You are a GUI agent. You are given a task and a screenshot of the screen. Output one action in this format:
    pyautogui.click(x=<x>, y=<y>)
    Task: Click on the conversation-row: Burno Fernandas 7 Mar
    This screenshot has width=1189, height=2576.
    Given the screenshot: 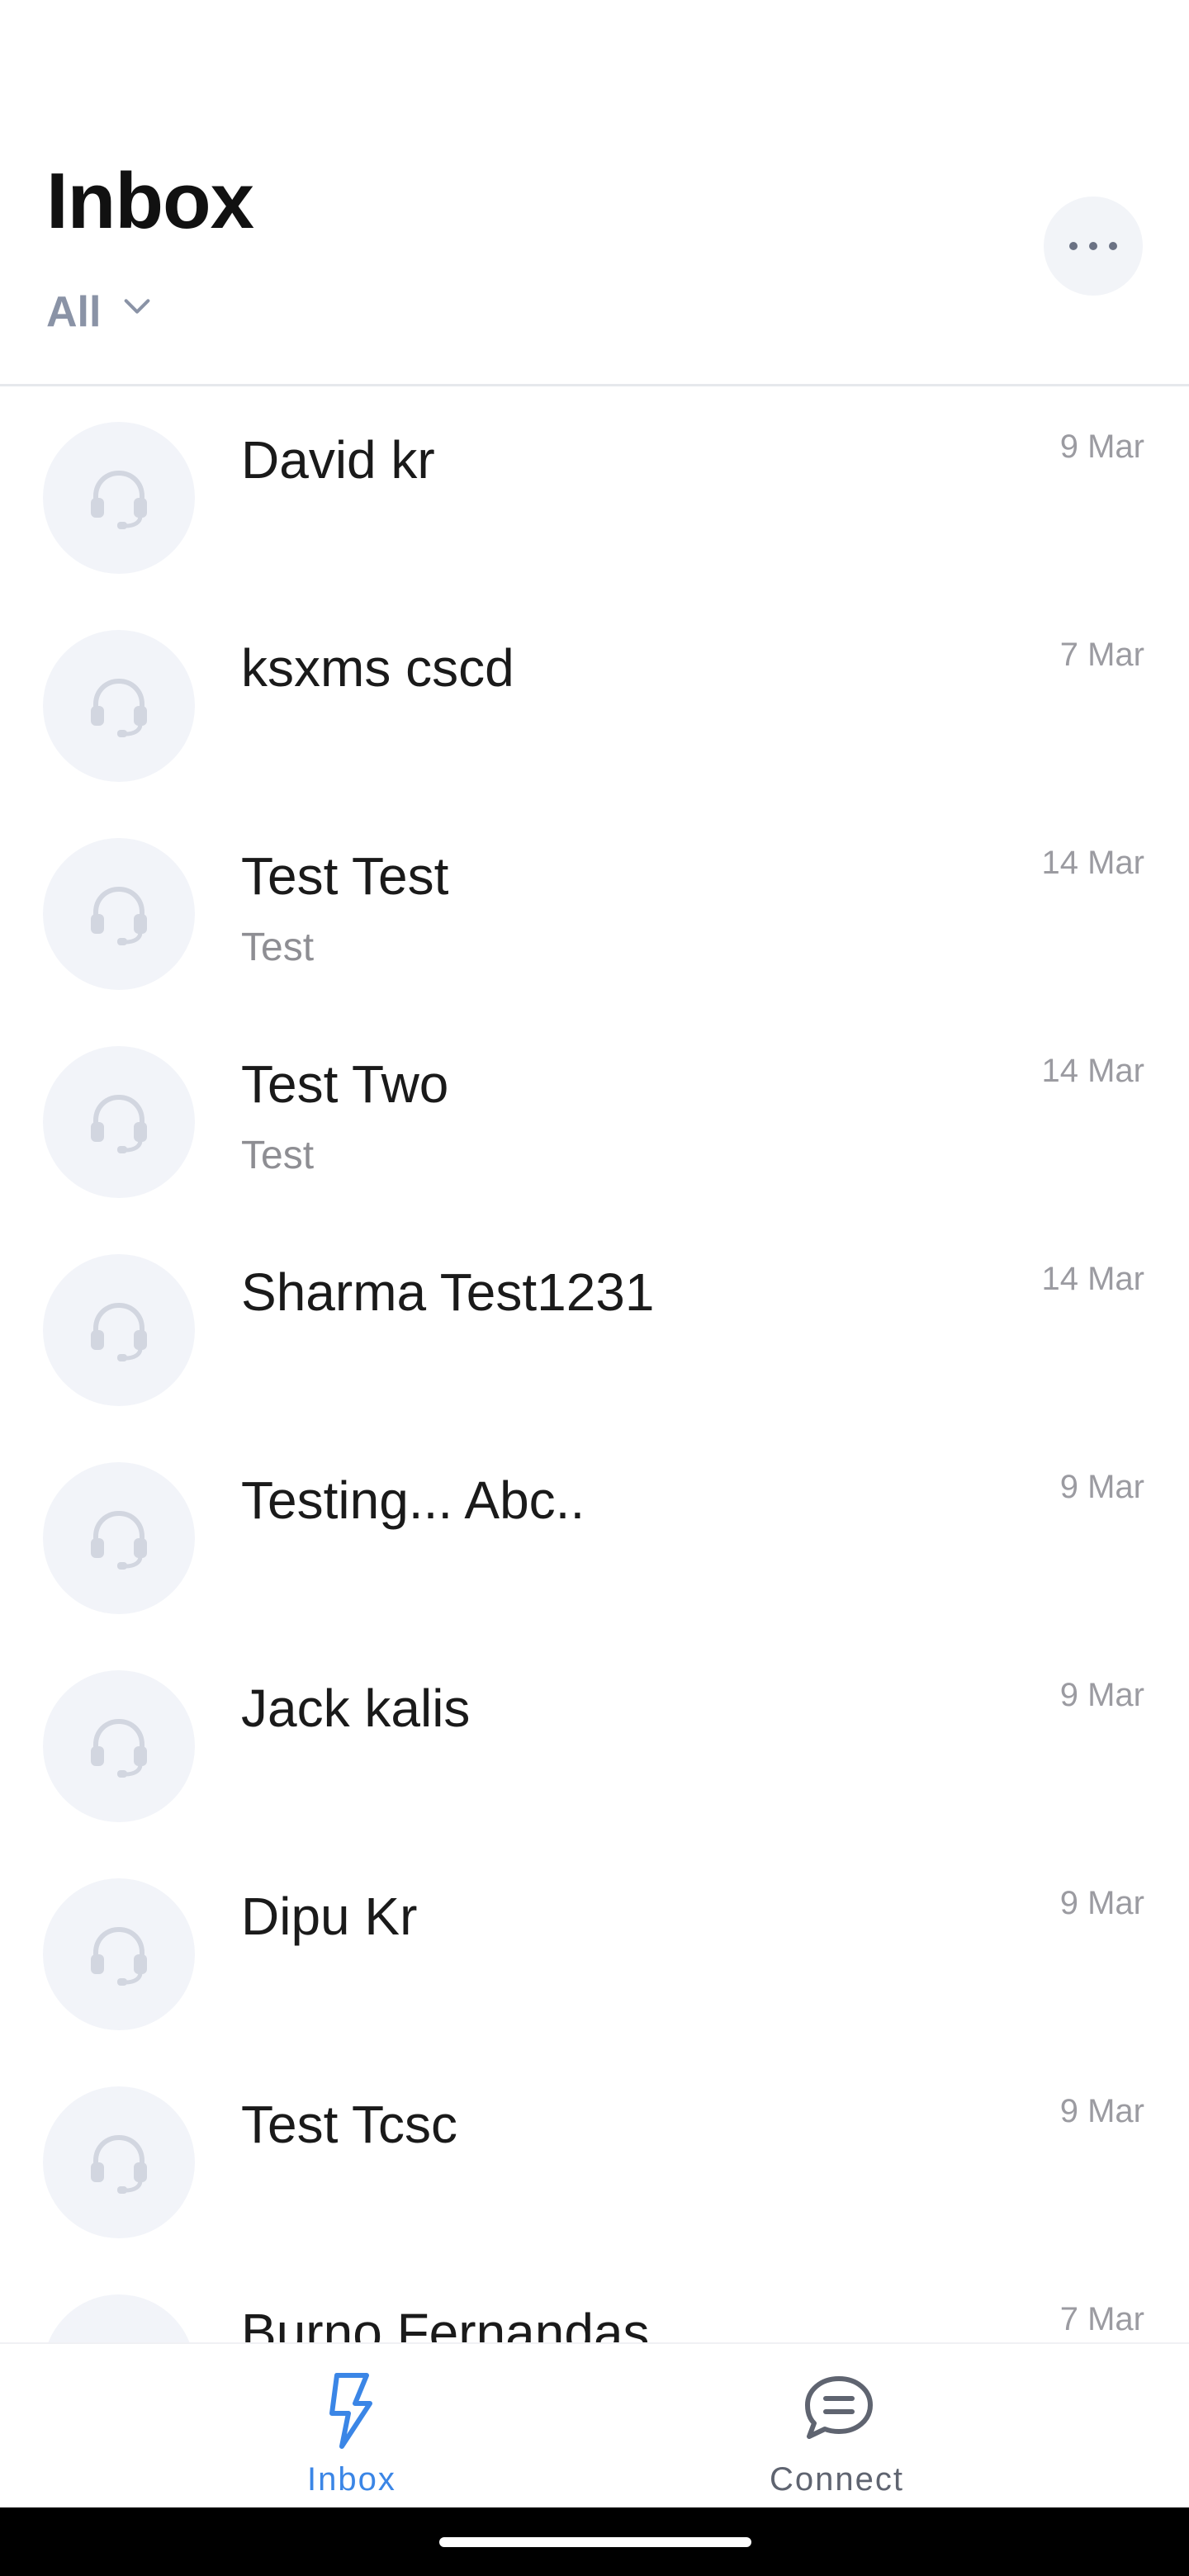 What is the action you would take?
    pyautogui.click(x=594, y=2301)
    